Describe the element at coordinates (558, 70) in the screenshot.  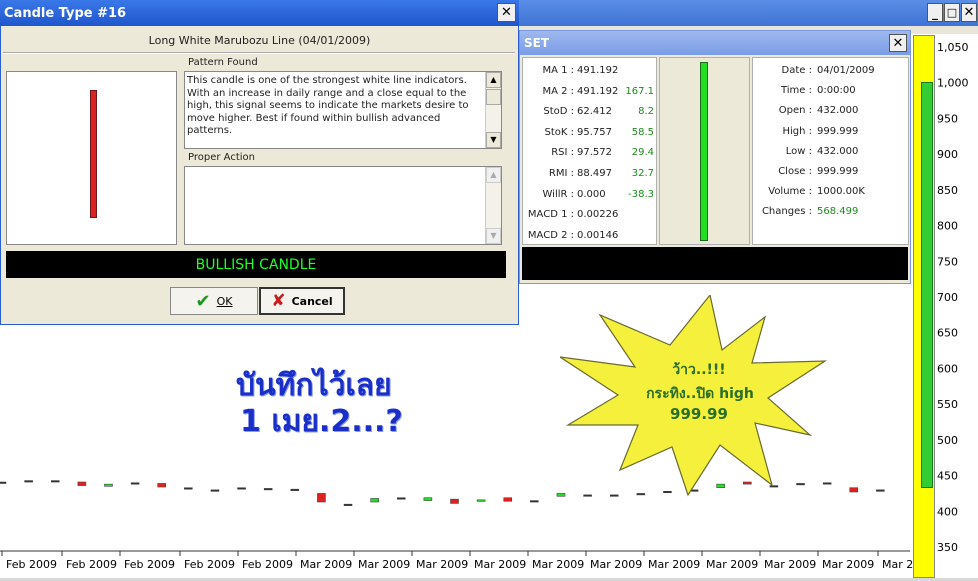
I see `indicator-label: MA 1 :` at that location.